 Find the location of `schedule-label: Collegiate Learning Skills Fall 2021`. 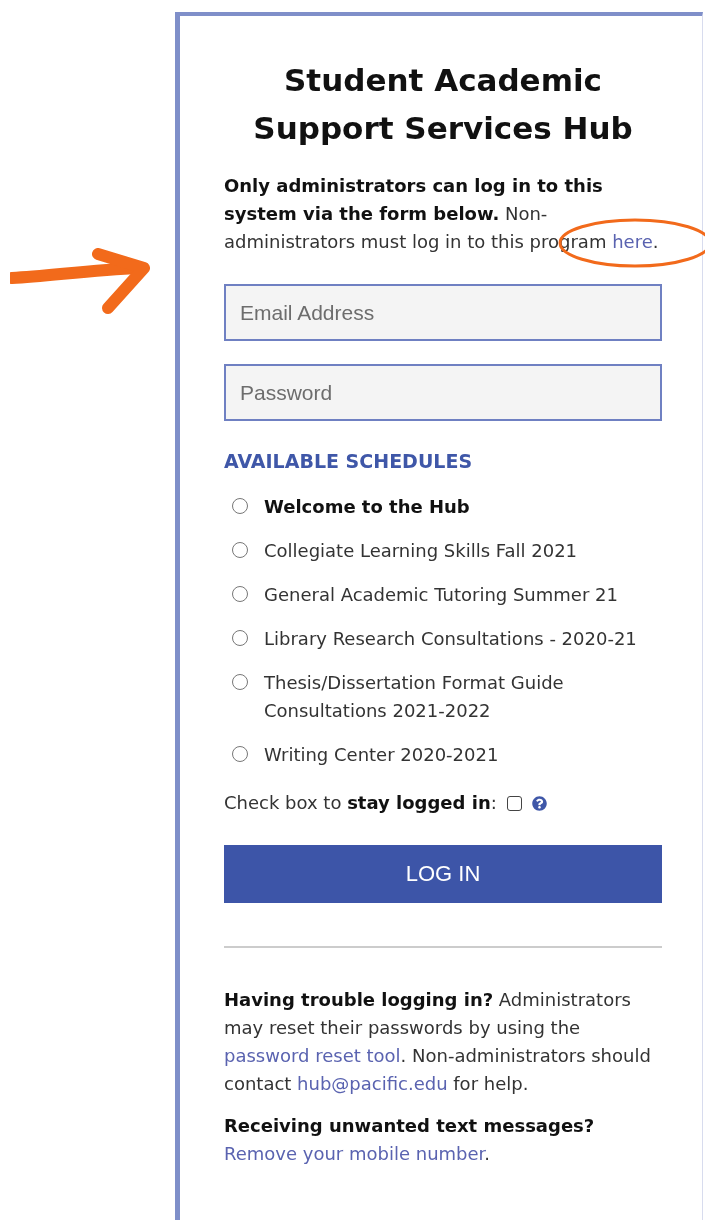

schedule-label: Collegiate Learning Skills Fall 2021 is located at coordinates (421, 551).